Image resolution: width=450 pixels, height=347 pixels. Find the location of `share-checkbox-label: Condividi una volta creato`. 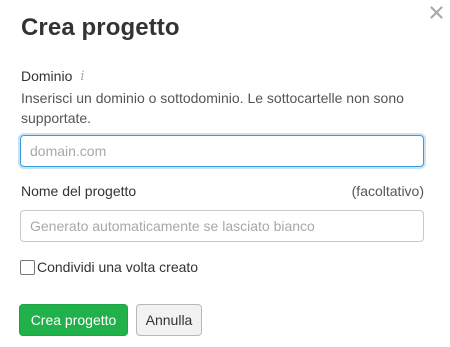

share-checkbox-label: Condividi una volta creato is located at coordinates (117, 267).